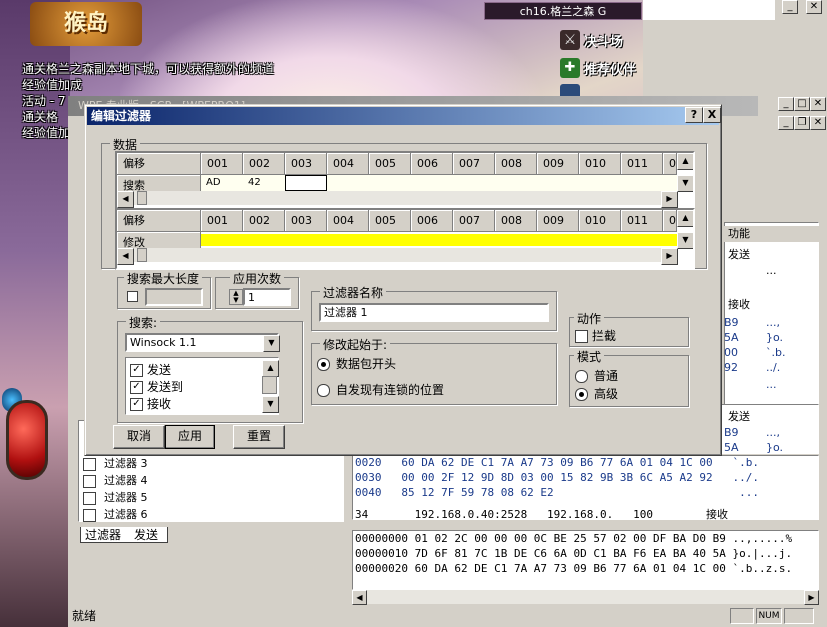  Describe the element at coordinates (818, 123) in the screenshot. I see `child-close-button: ✕` at that location.